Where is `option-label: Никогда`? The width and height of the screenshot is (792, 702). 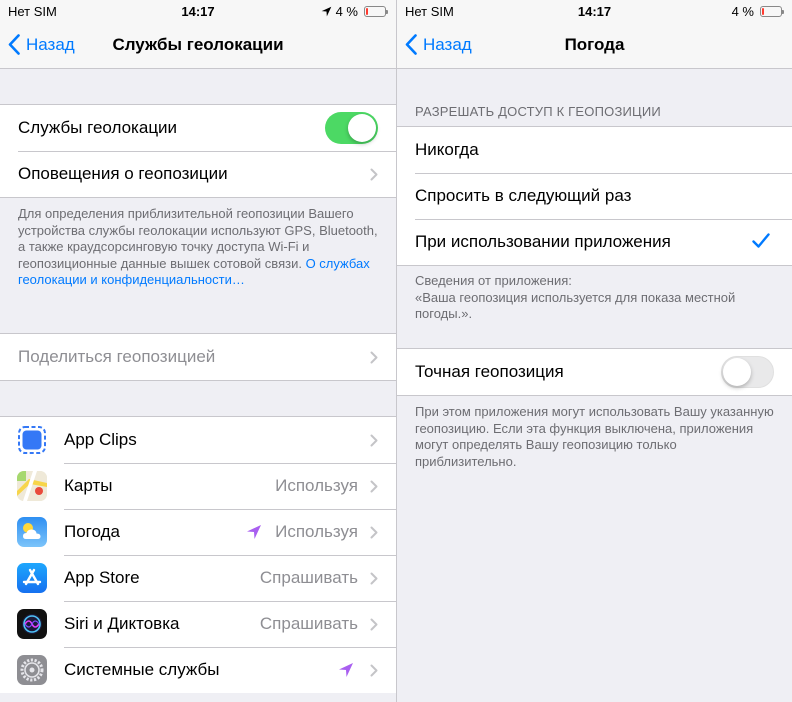
option-label: Никогда is located at coordinates (447, 149).